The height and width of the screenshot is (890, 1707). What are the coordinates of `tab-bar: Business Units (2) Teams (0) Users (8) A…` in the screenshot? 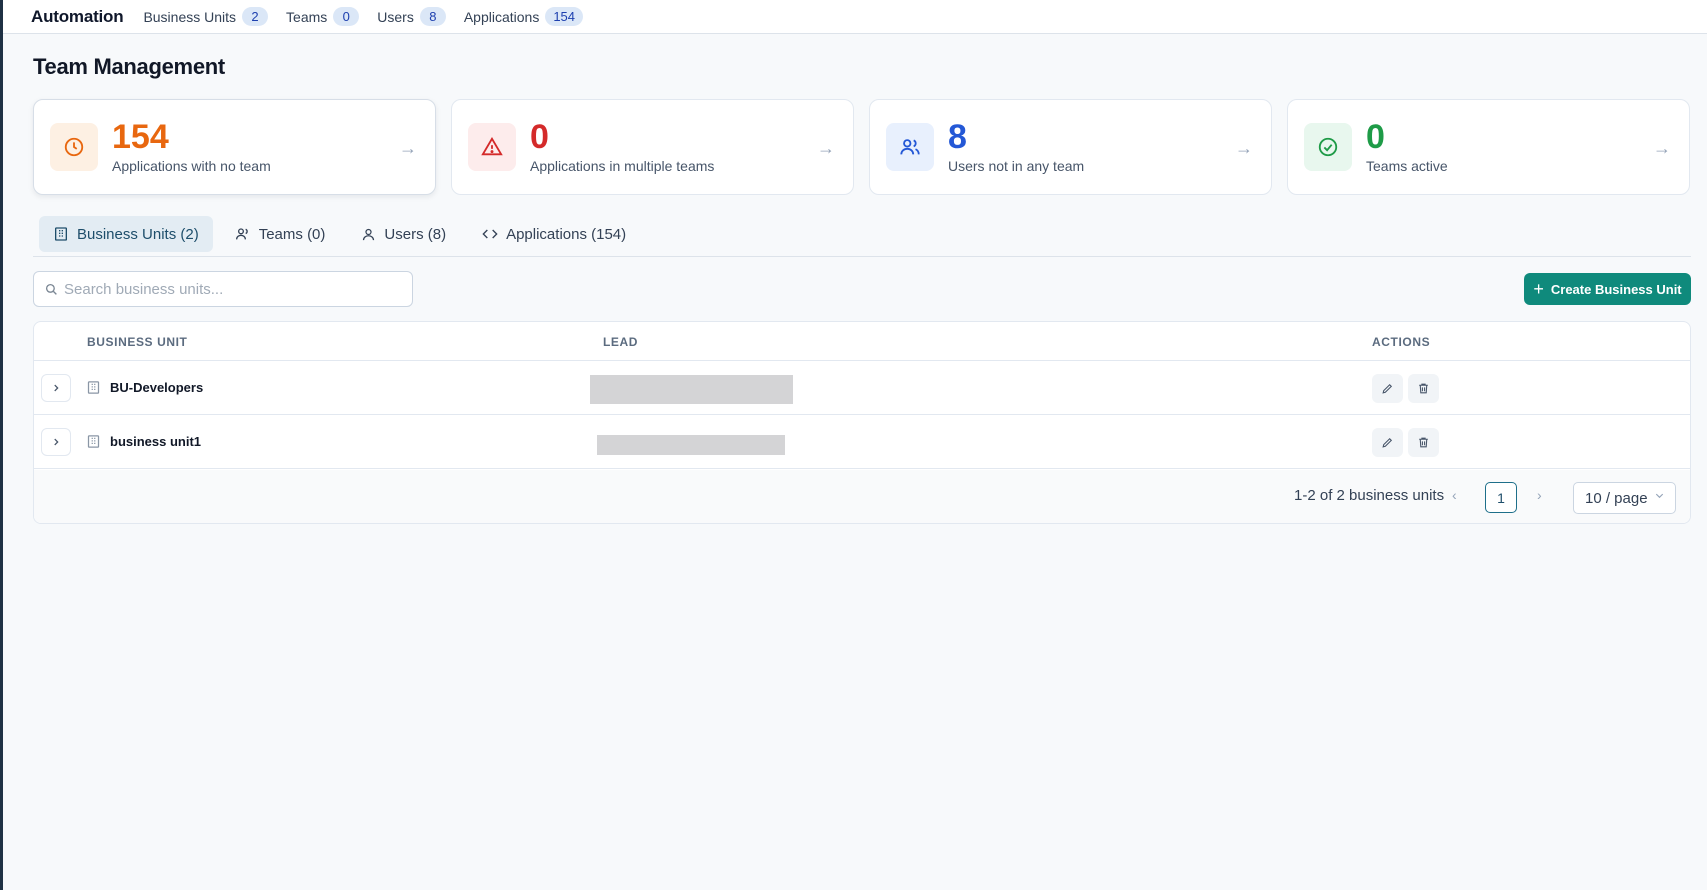 It's located at (862, 236).